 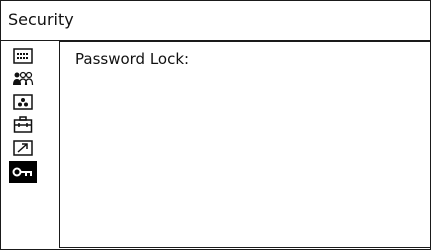 I want to click on sidebar-item-tools, so click(x=23, y=125).